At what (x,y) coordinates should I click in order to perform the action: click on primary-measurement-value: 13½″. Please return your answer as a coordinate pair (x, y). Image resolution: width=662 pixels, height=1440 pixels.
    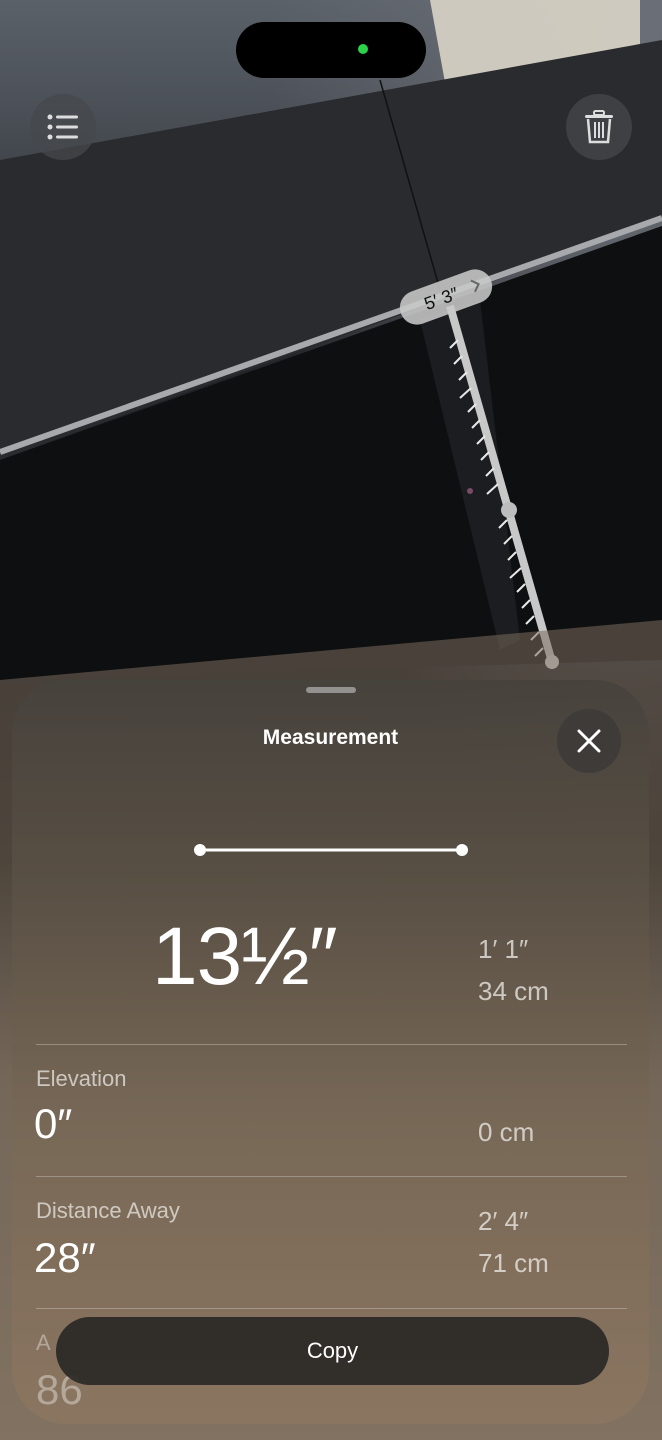
    Looking at the image, I should click on (245, 956).